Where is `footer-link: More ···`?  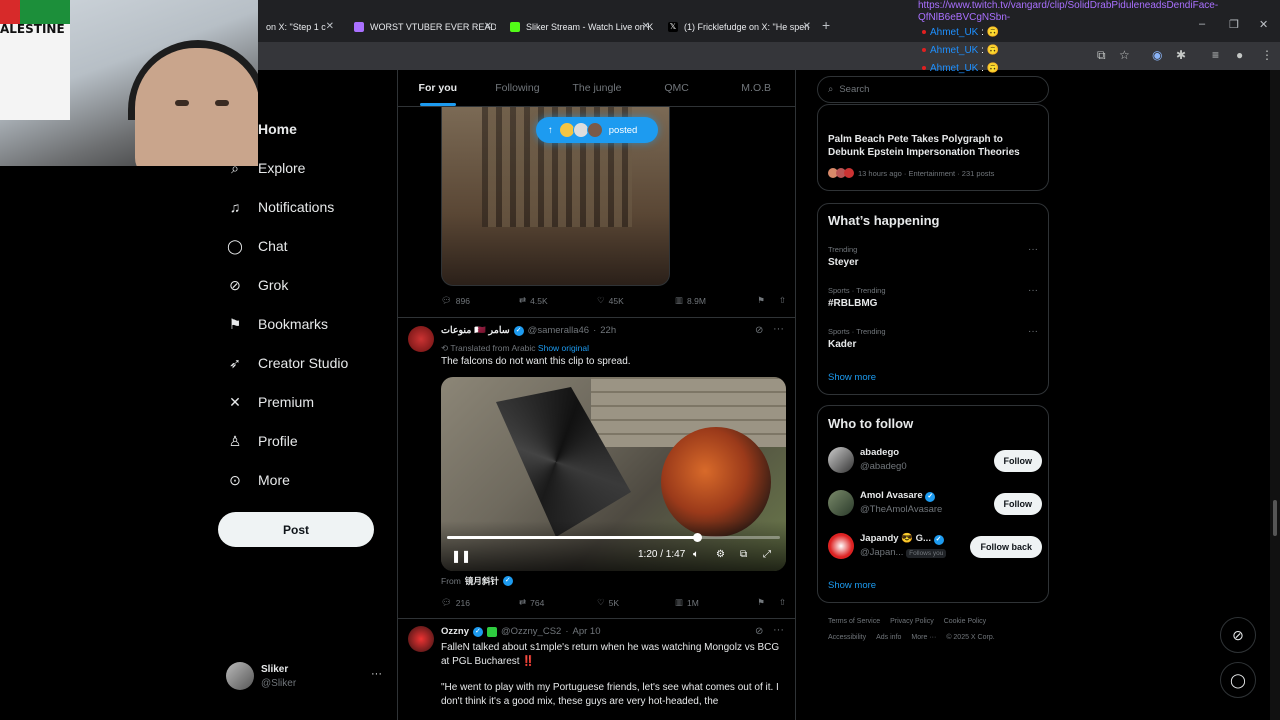
footer-link: More ··· is located at coordinates (923, 637).